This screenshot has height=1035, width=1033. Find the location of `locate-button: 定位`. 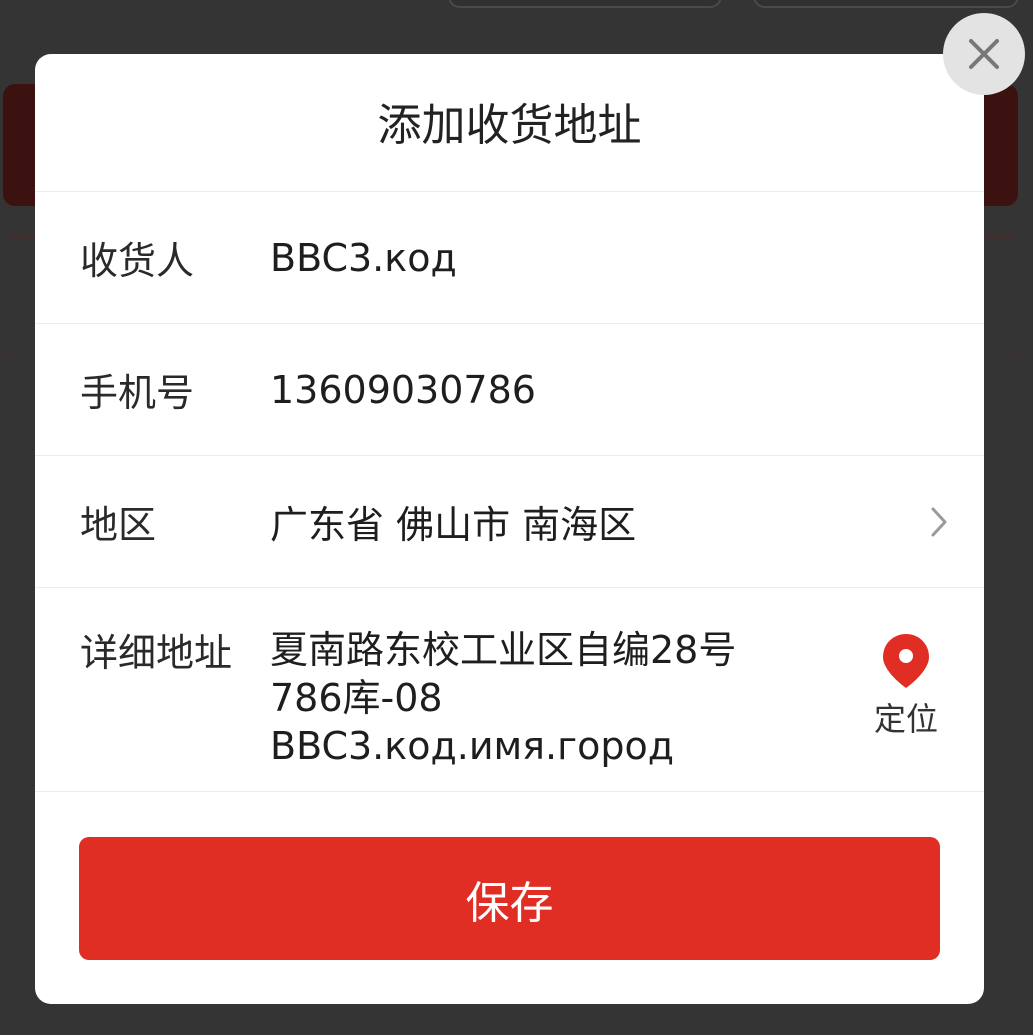

locate-button: 定位 is located at coordinates (906, 686).